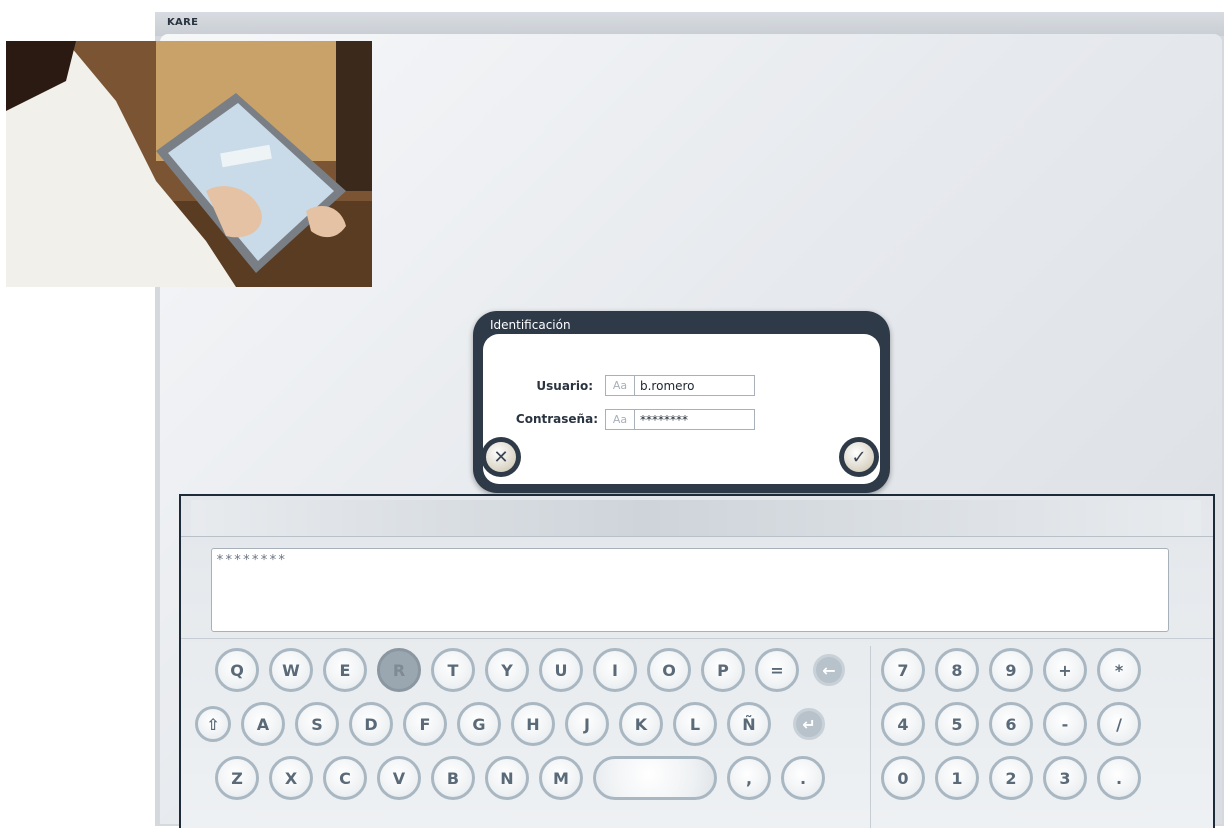 The image size is (1224, 828). Describe the element at coordinates (695, 724) in the screenshot. I see `key-l: L` at that location.